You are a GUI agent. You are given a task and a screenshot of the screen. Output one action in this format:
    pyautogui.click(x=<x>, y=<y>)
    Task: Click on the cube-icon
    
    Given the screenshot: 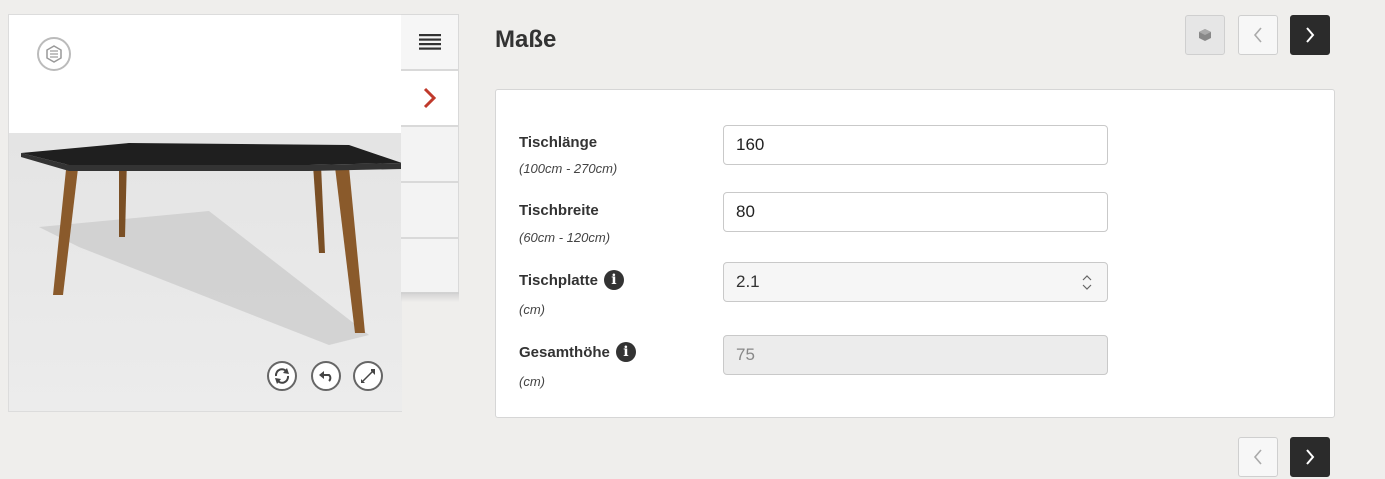 What is the action you would take?
    pyautogui.click(x=1205, y=35)
    